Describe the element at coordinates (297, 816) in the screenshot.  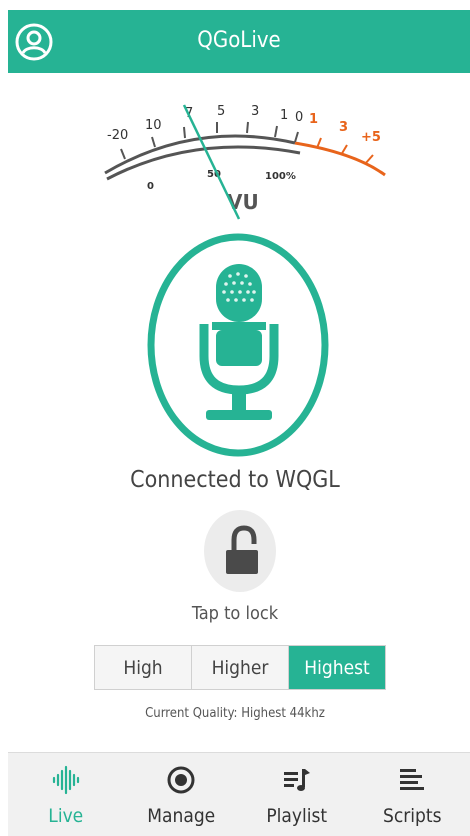
I see `nav-label-playlist: Playlist` at that location.